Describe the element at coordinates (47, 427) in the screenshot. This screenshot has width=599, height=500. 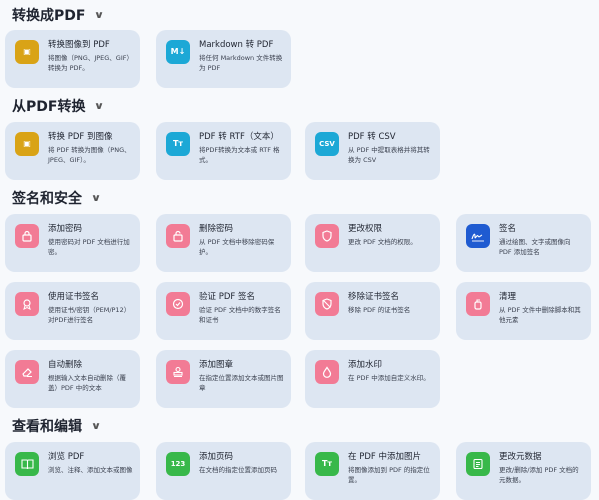
I see `section-title: 查看和编辑` at that location.